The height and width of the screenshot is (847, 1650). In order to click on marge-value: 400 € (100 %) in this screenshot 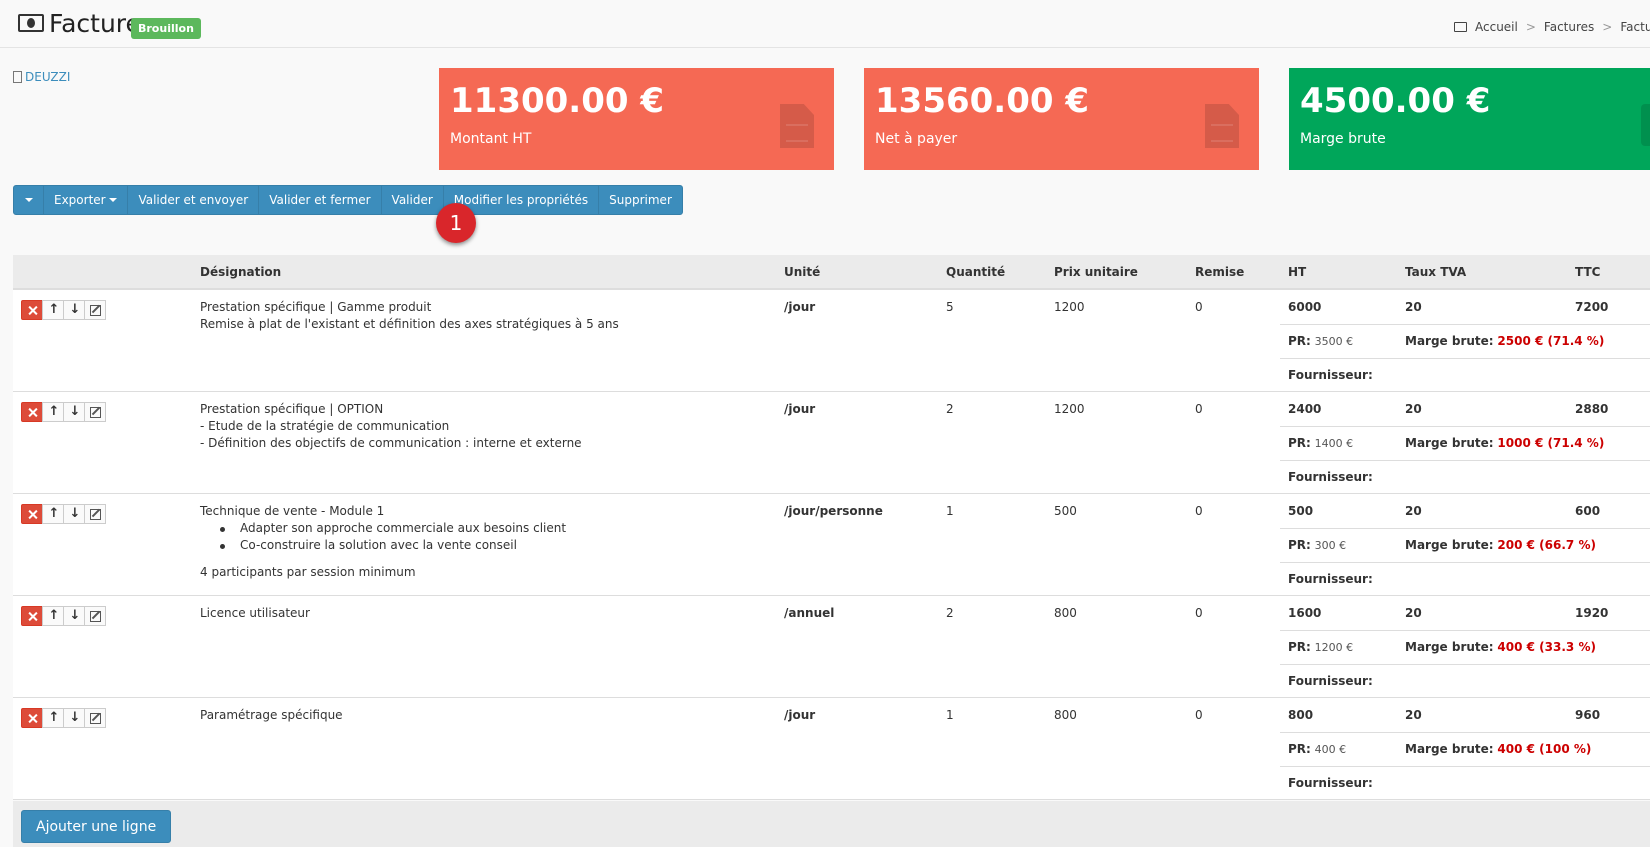, I will do `click(1544, 749)`.